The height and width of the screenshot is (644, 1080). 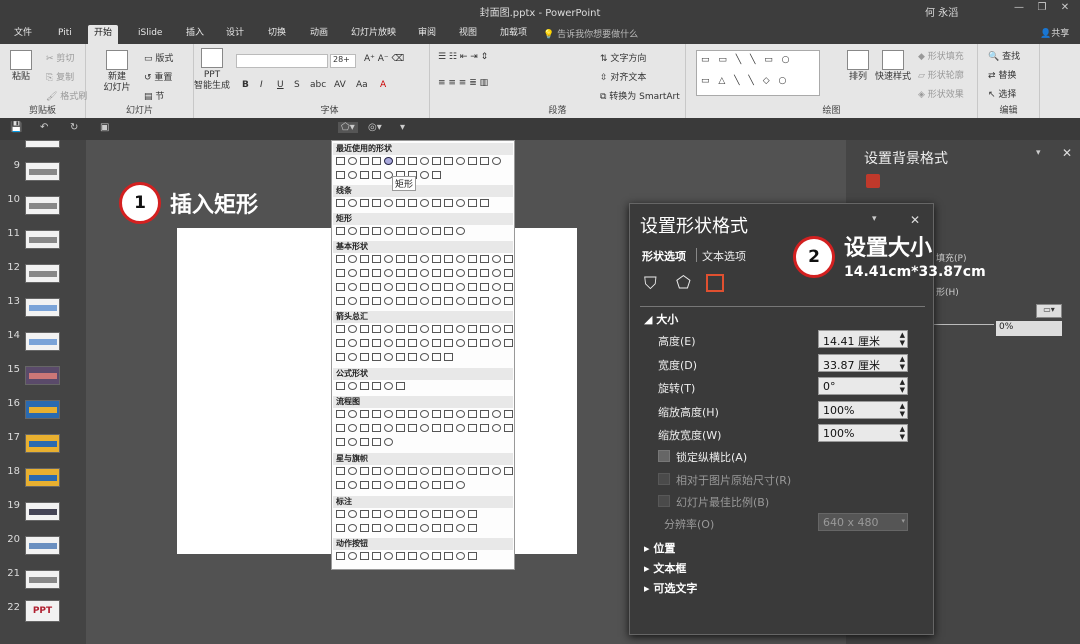 What do you see at coordinates (66, 95) in the screenshot?
I see `format-painter-button: 🖌 格式刷` at bounding box center [66, 95].